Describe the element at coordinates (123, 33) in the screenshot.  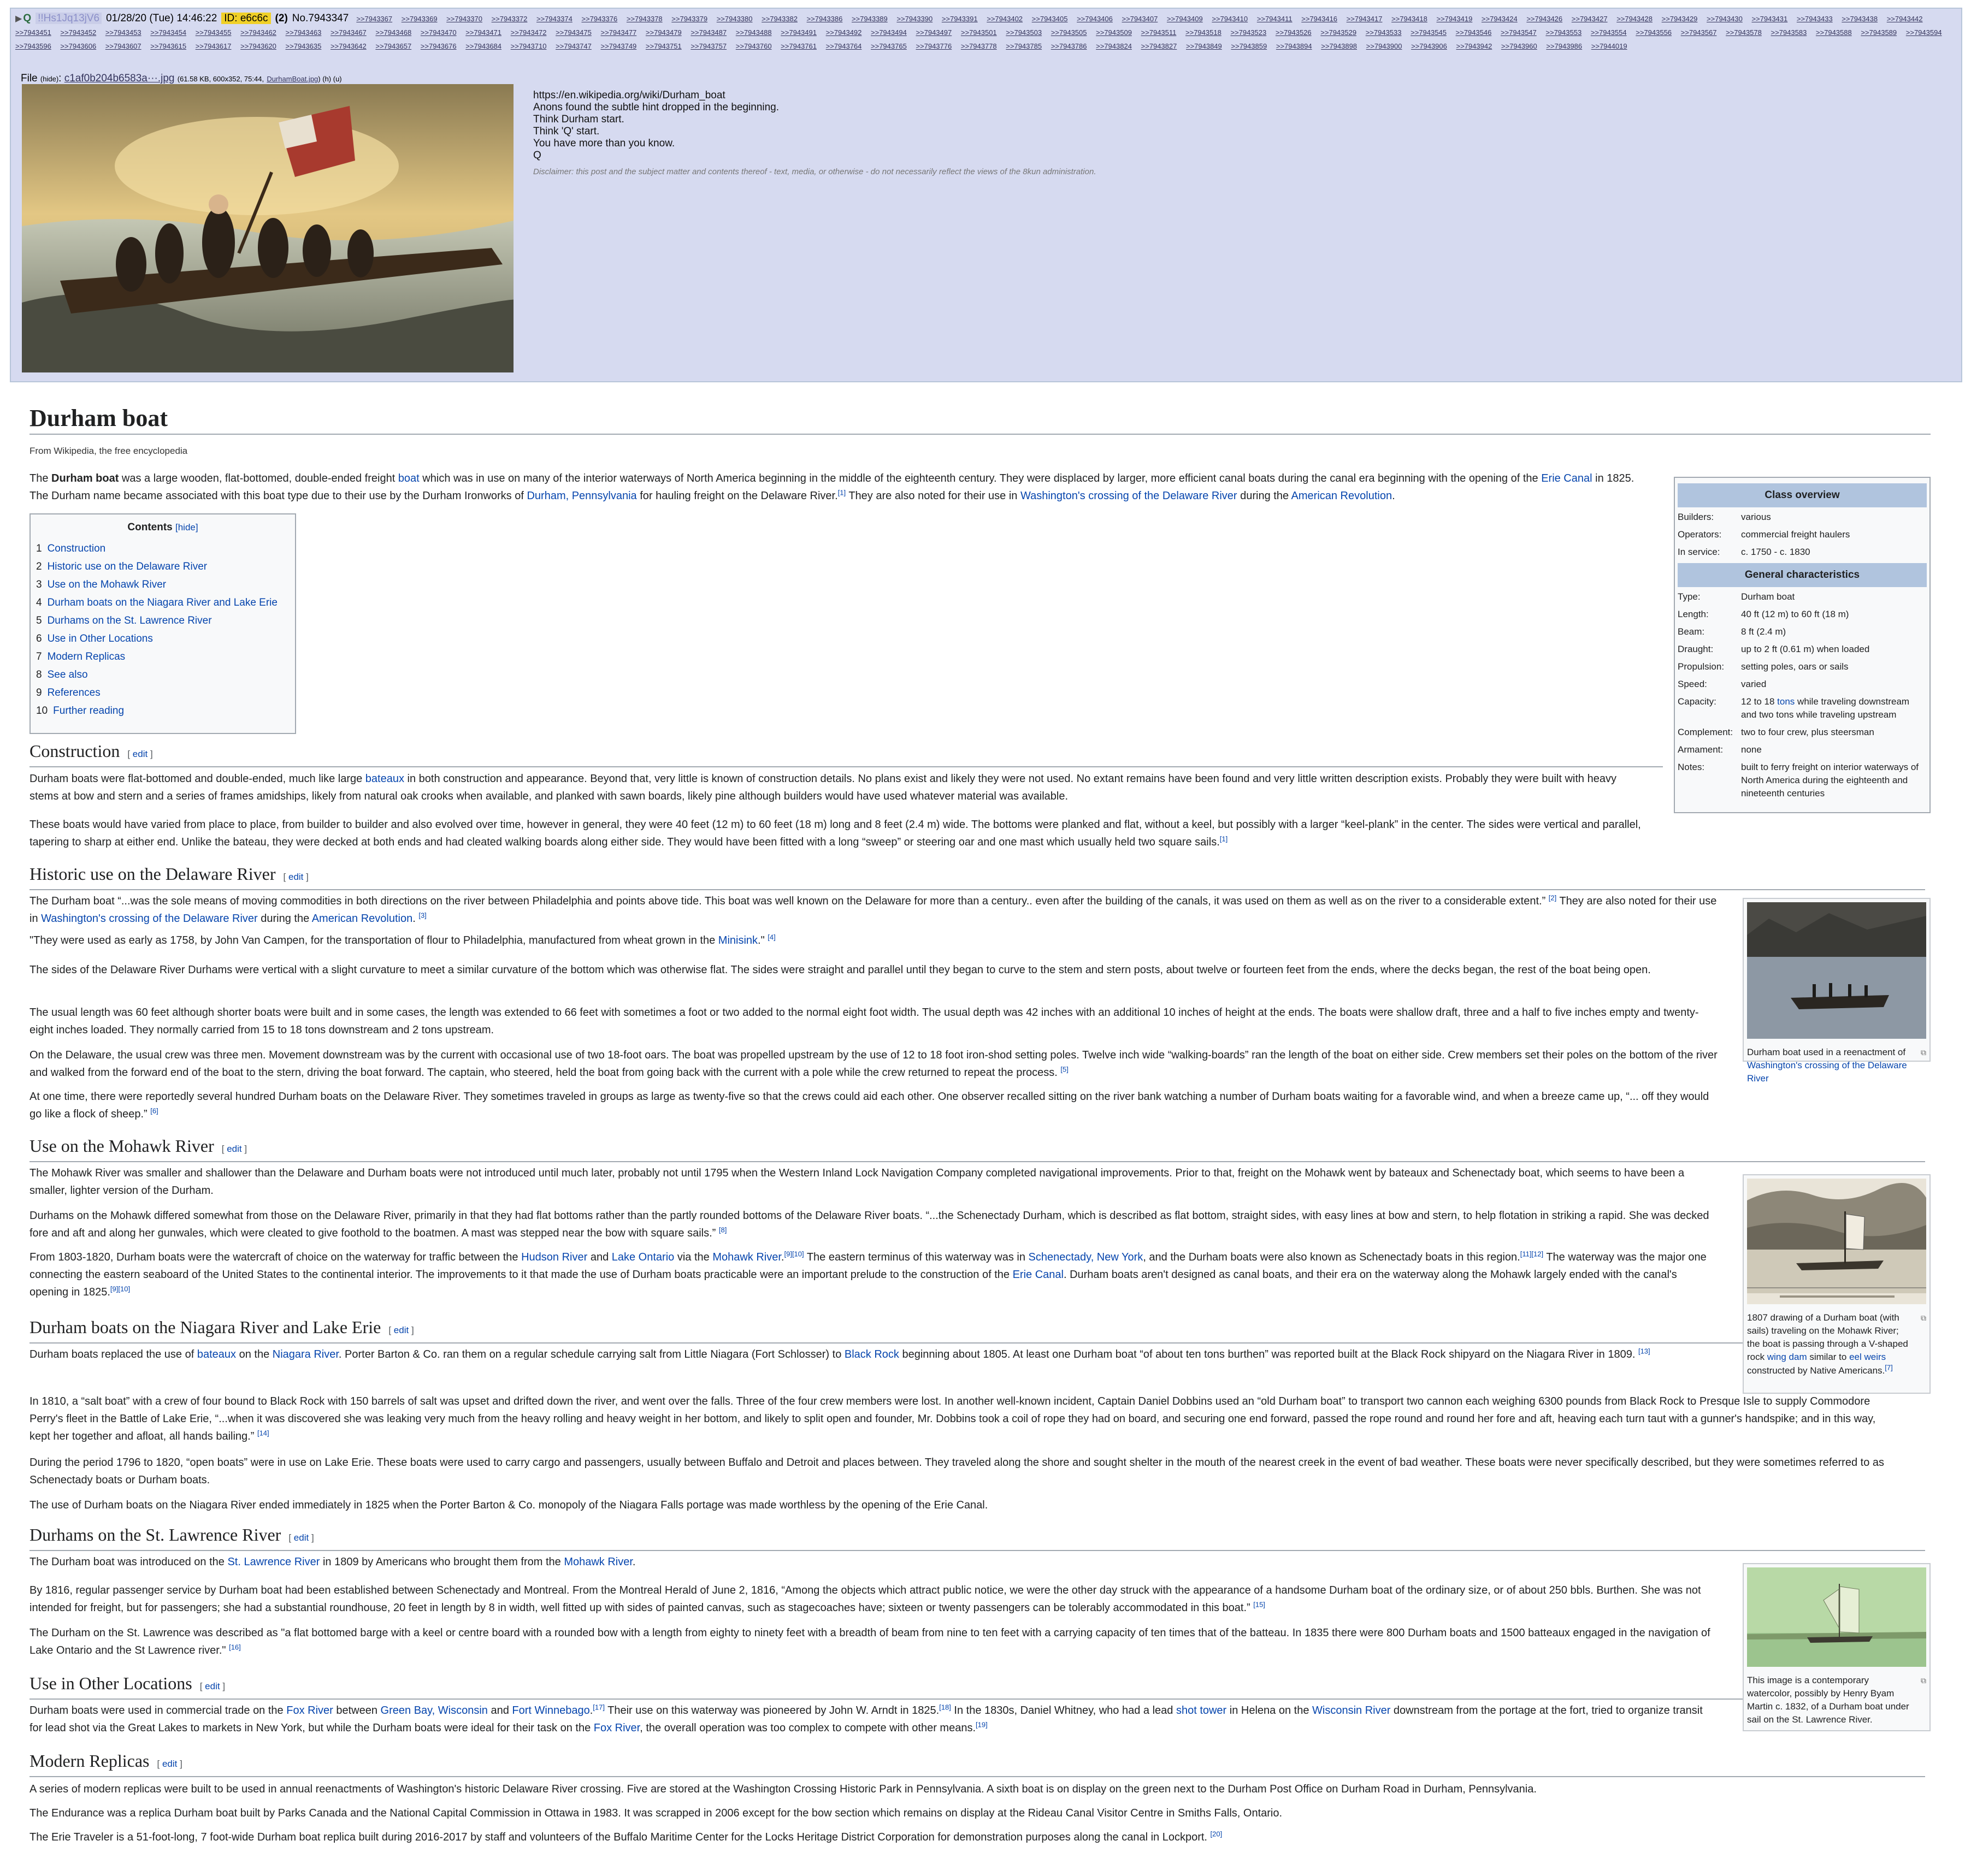
I see `reply-link: >>7943453` at that location.